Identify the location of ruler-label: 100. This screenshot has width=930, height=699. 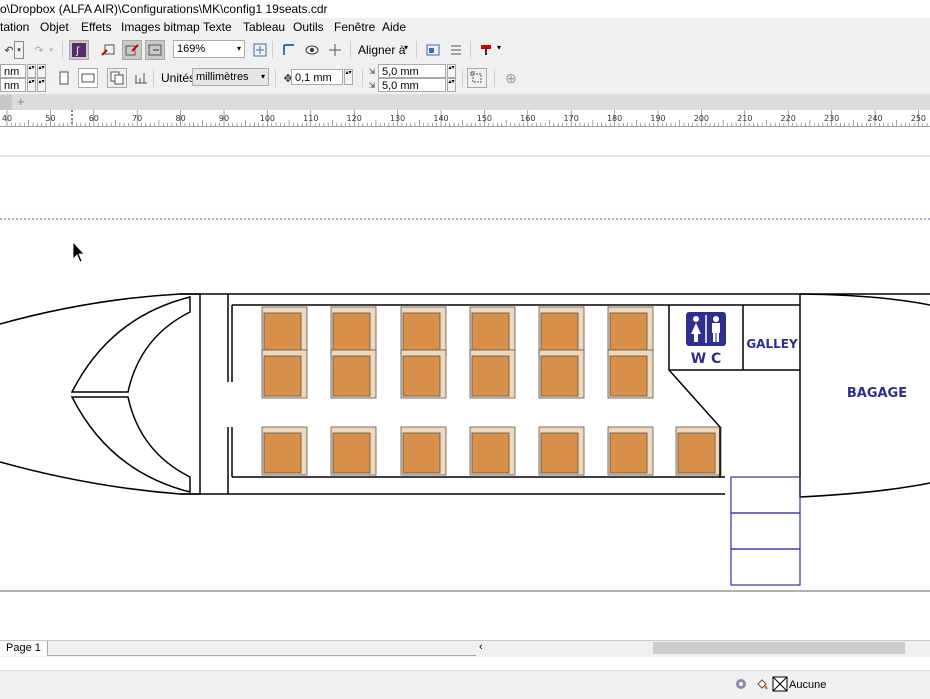
(267, 118).